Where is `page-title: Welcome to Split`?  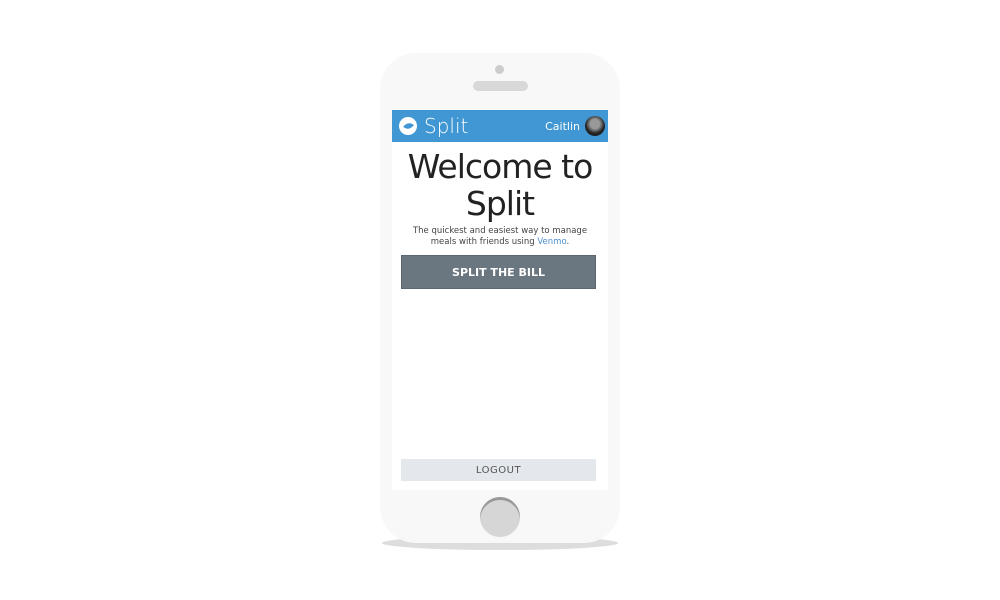
page-title: Welcome to Split is located at coordinates (500, 185).